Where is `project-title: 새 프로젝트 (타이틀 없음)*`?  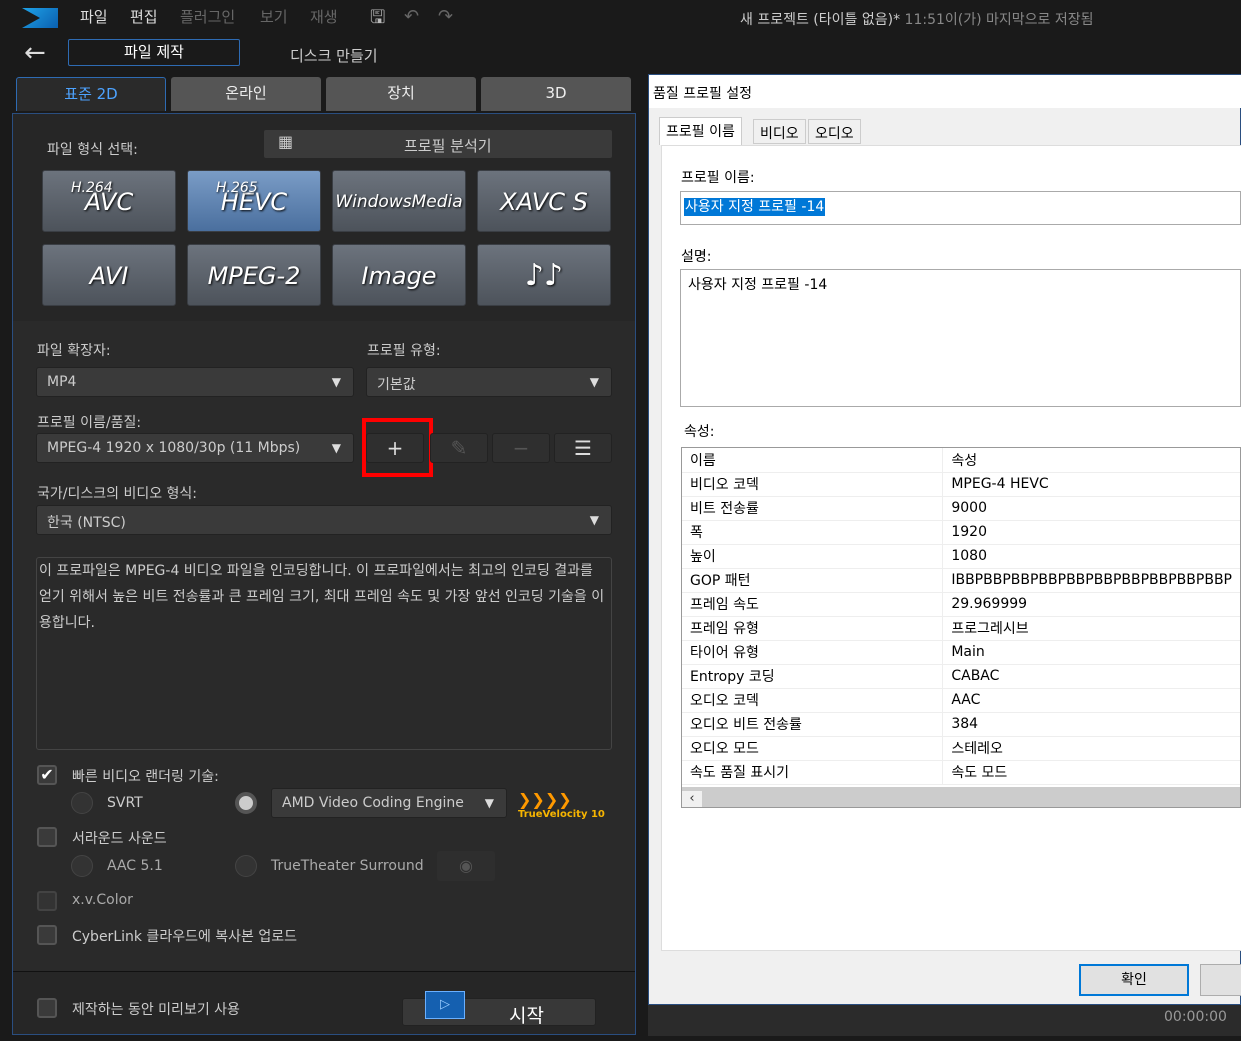 project-title: 새 프로젝트 (타이틀 없음)* is located at coordinates (820, 20).